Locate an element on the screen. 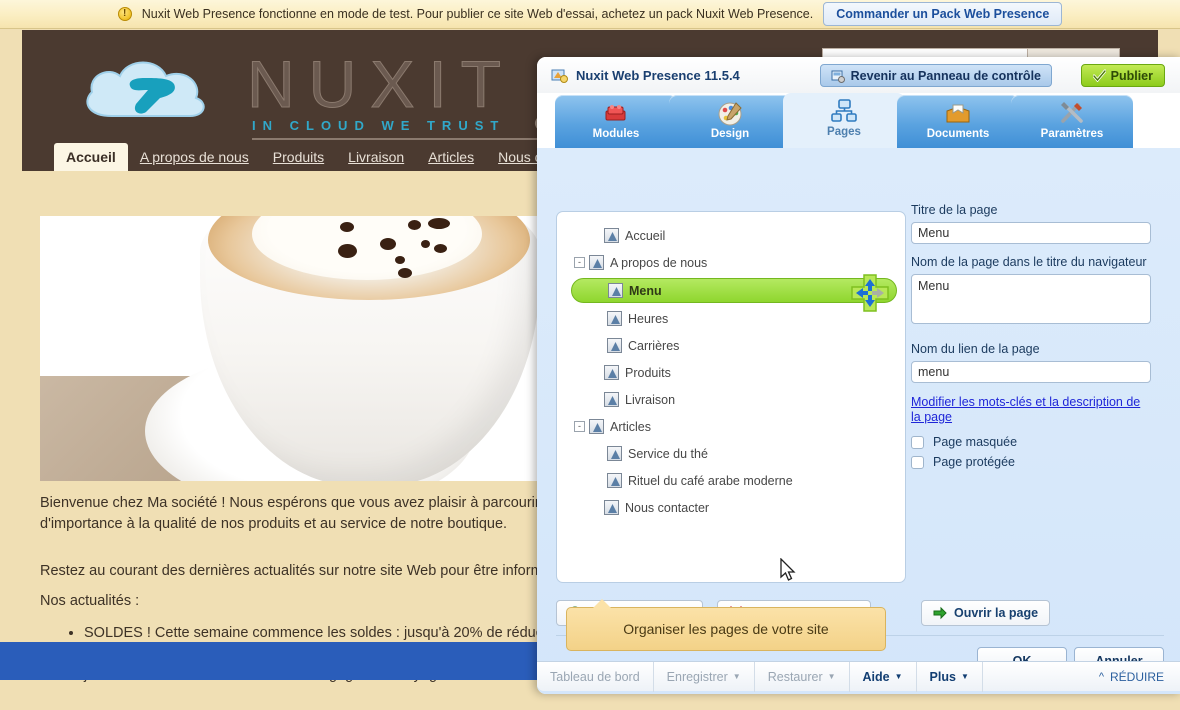  hidden-page-row: Page masquée is located at coordinates (1037, 442).